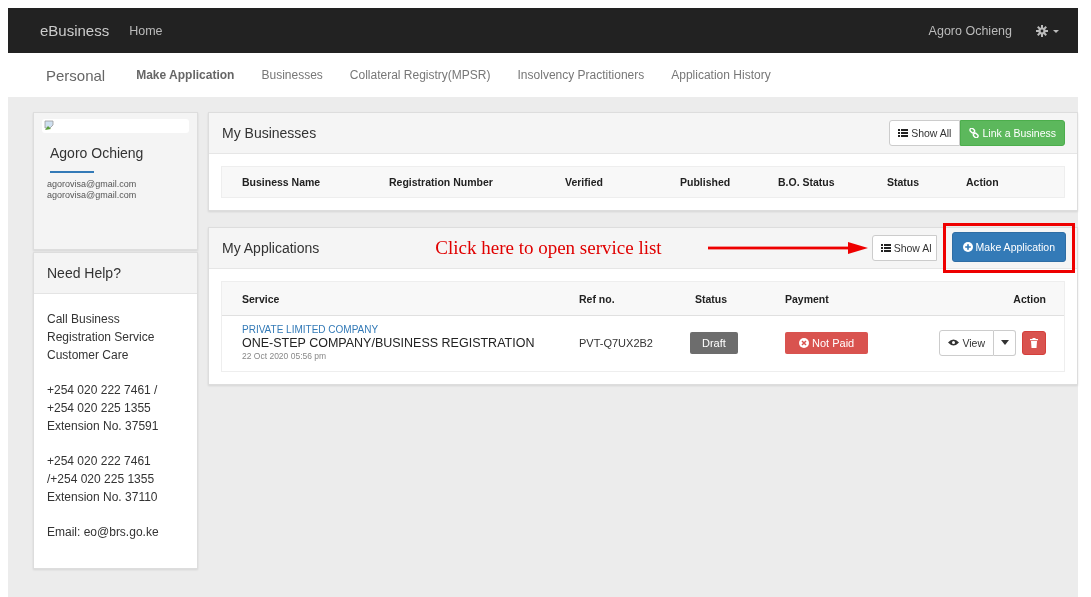 The height and width of the screenshot is (597, 1091). Describe the element at coordinates (974, 133) in the screenshot. I see `link-icon` at that location.